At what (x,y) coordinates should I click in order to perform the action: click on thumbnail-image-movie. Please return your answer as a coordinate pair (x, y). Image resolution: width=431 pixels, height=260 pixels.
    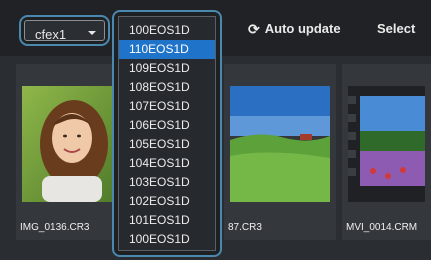
    Looking at the image, I should click on (386, 144).